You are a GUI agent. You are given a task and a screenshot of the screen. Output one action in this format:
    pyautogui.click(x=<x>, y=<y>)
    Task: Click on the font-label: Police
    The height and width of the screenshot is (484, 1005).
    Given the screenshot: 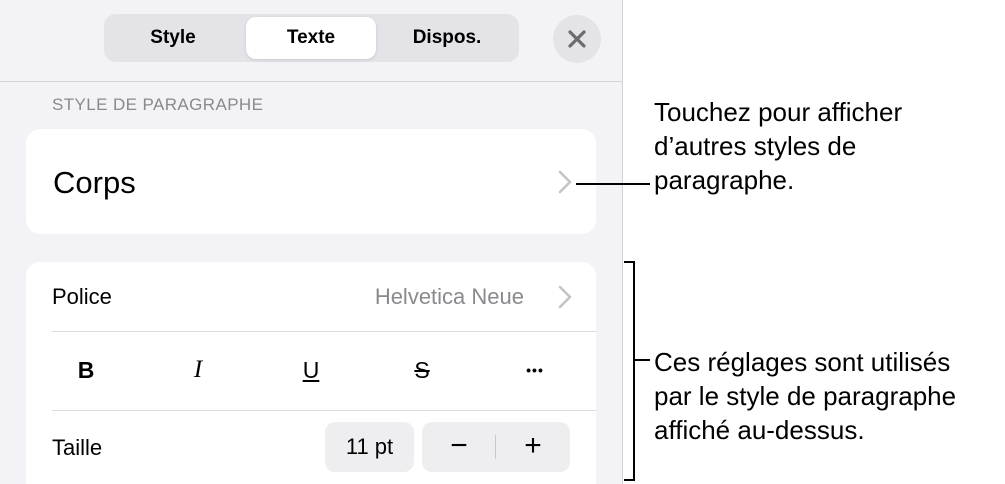 What is the action you would take?
    pyautogui.click(x=82, y=296)
    